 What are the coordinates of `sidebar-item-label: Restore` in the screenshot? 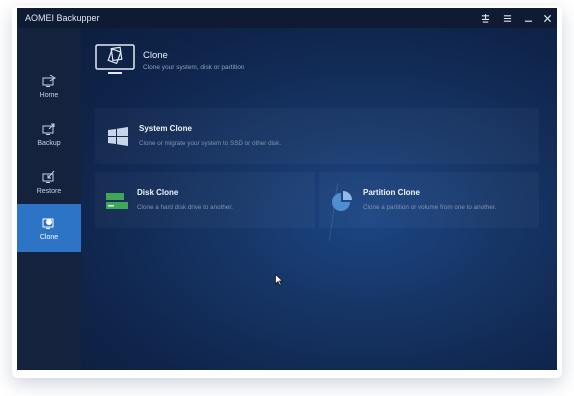 It's located at (49, 191).